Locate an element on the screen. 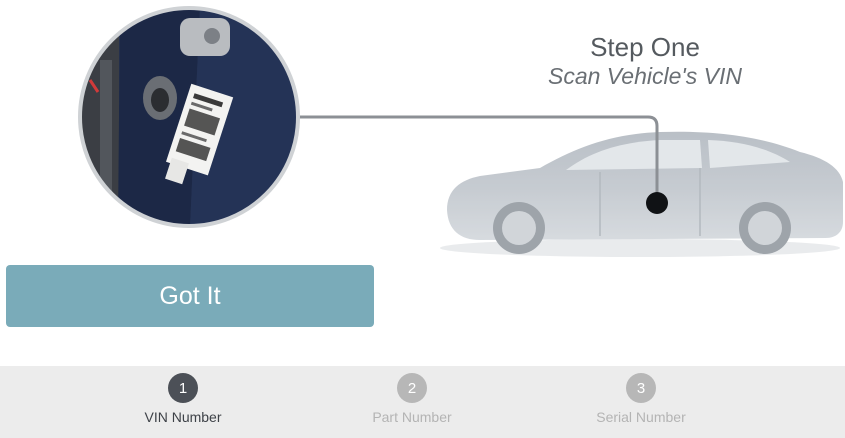 The height and width of the screenshot is (438, 845). step-serial-number: 3 Serial Number is located at coordinates (641, 399).